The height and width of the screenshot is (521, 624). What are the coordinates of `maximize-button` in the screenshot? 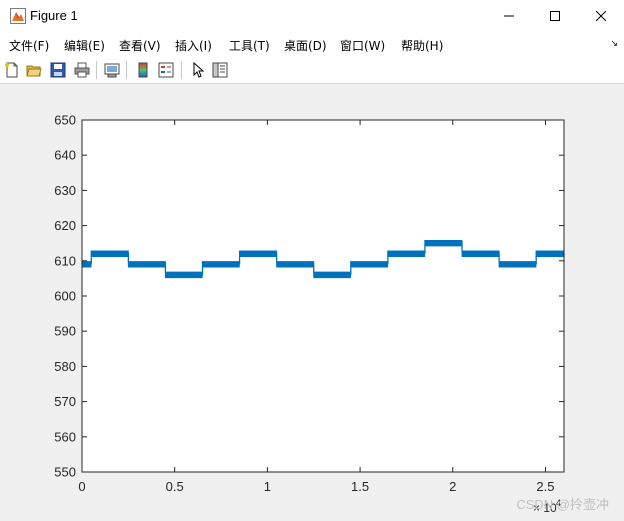 It's located at (555, 16).